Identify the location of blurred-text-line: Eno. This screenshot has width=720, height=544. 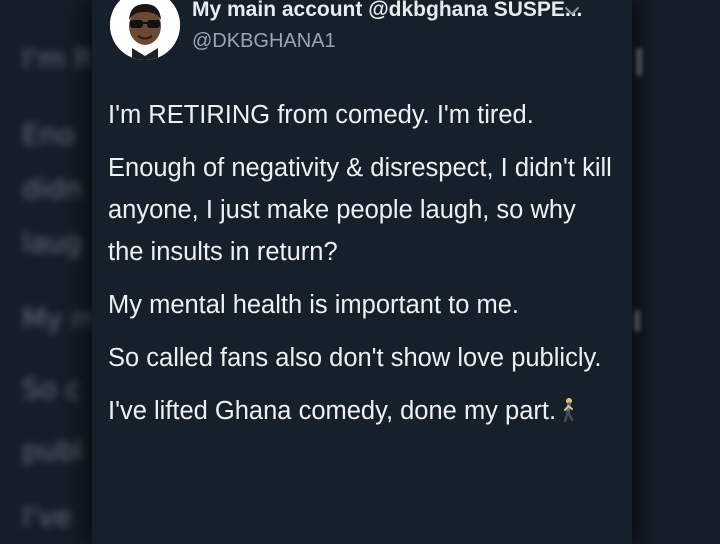
(48, 134).